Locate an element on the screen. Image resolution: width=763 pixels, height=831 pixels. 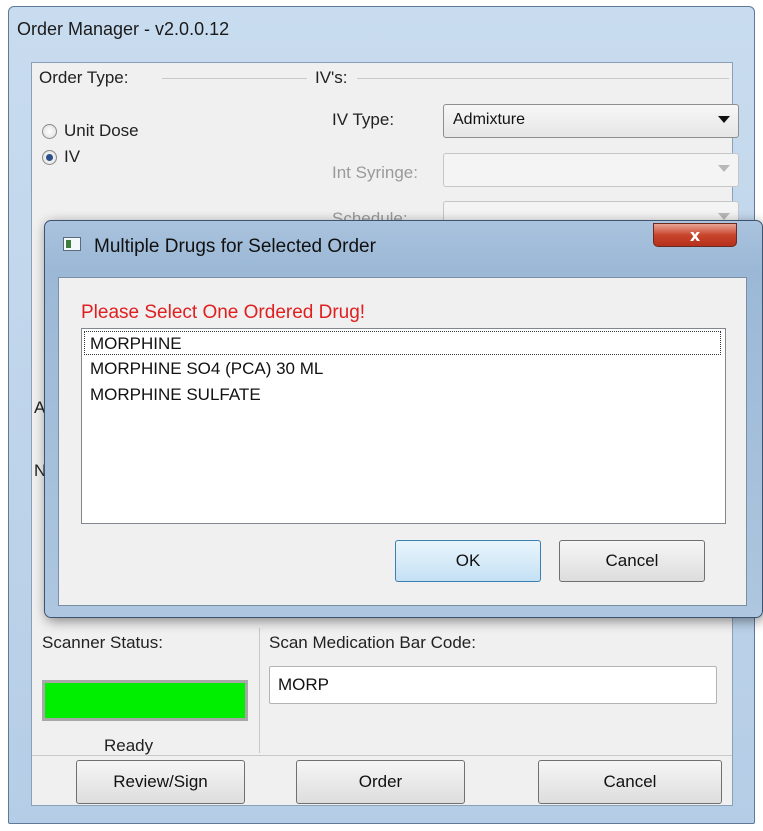
order-type-label: Order Type: is located at coordinates (84, 77).